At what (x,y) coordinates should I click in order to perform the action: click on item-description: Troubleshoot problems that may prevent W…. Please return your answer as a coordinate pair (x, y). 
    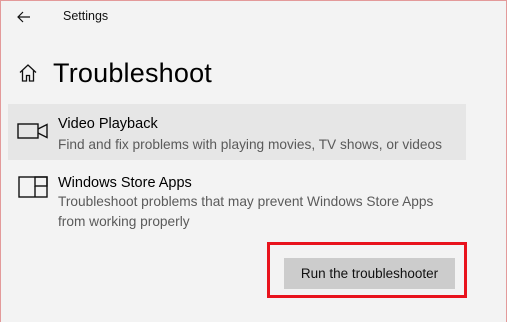
    Looking at the image, I should click on (246, 211).